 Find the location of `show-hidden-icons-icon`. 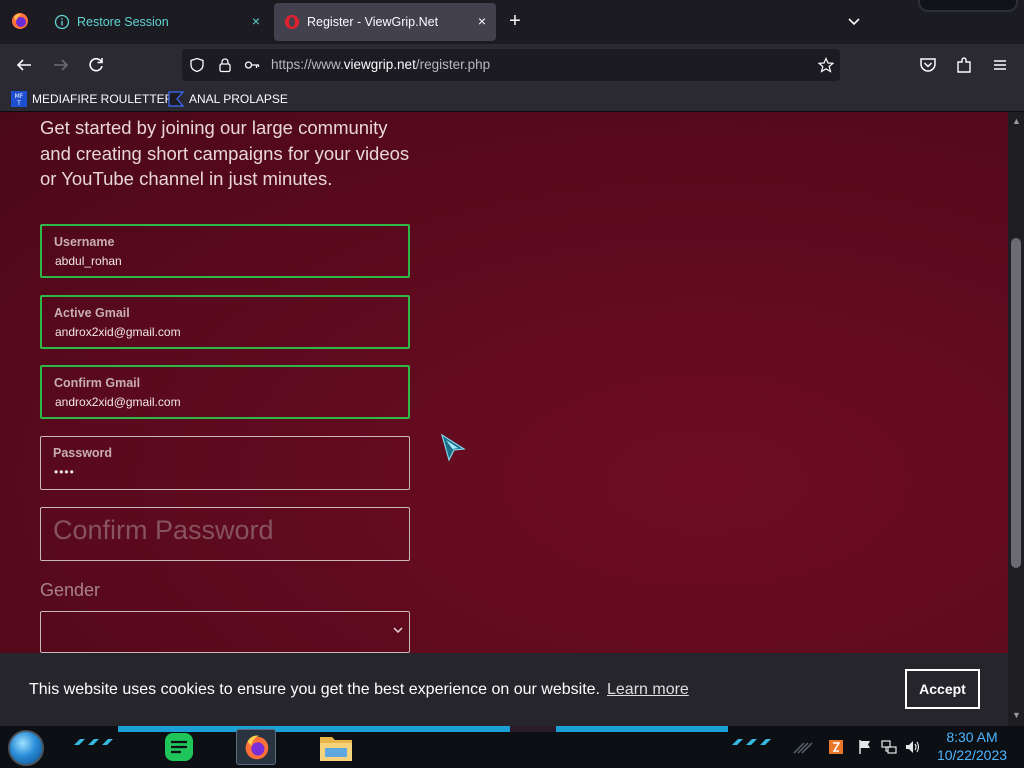

show-hidden-icons-icon is located at coordinates (804, 747).